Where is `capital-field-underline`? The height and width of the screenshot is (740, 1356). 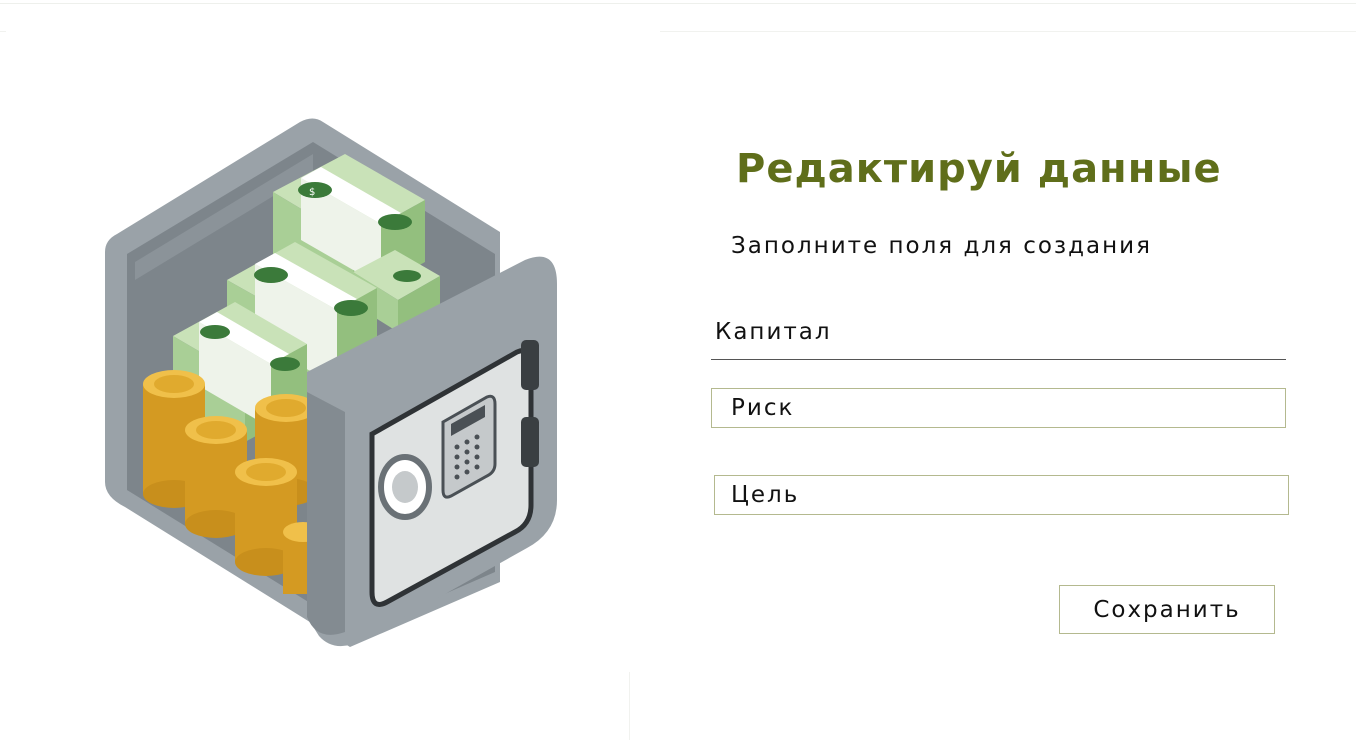
capital-field-underline is located at coordinates (998, 359).